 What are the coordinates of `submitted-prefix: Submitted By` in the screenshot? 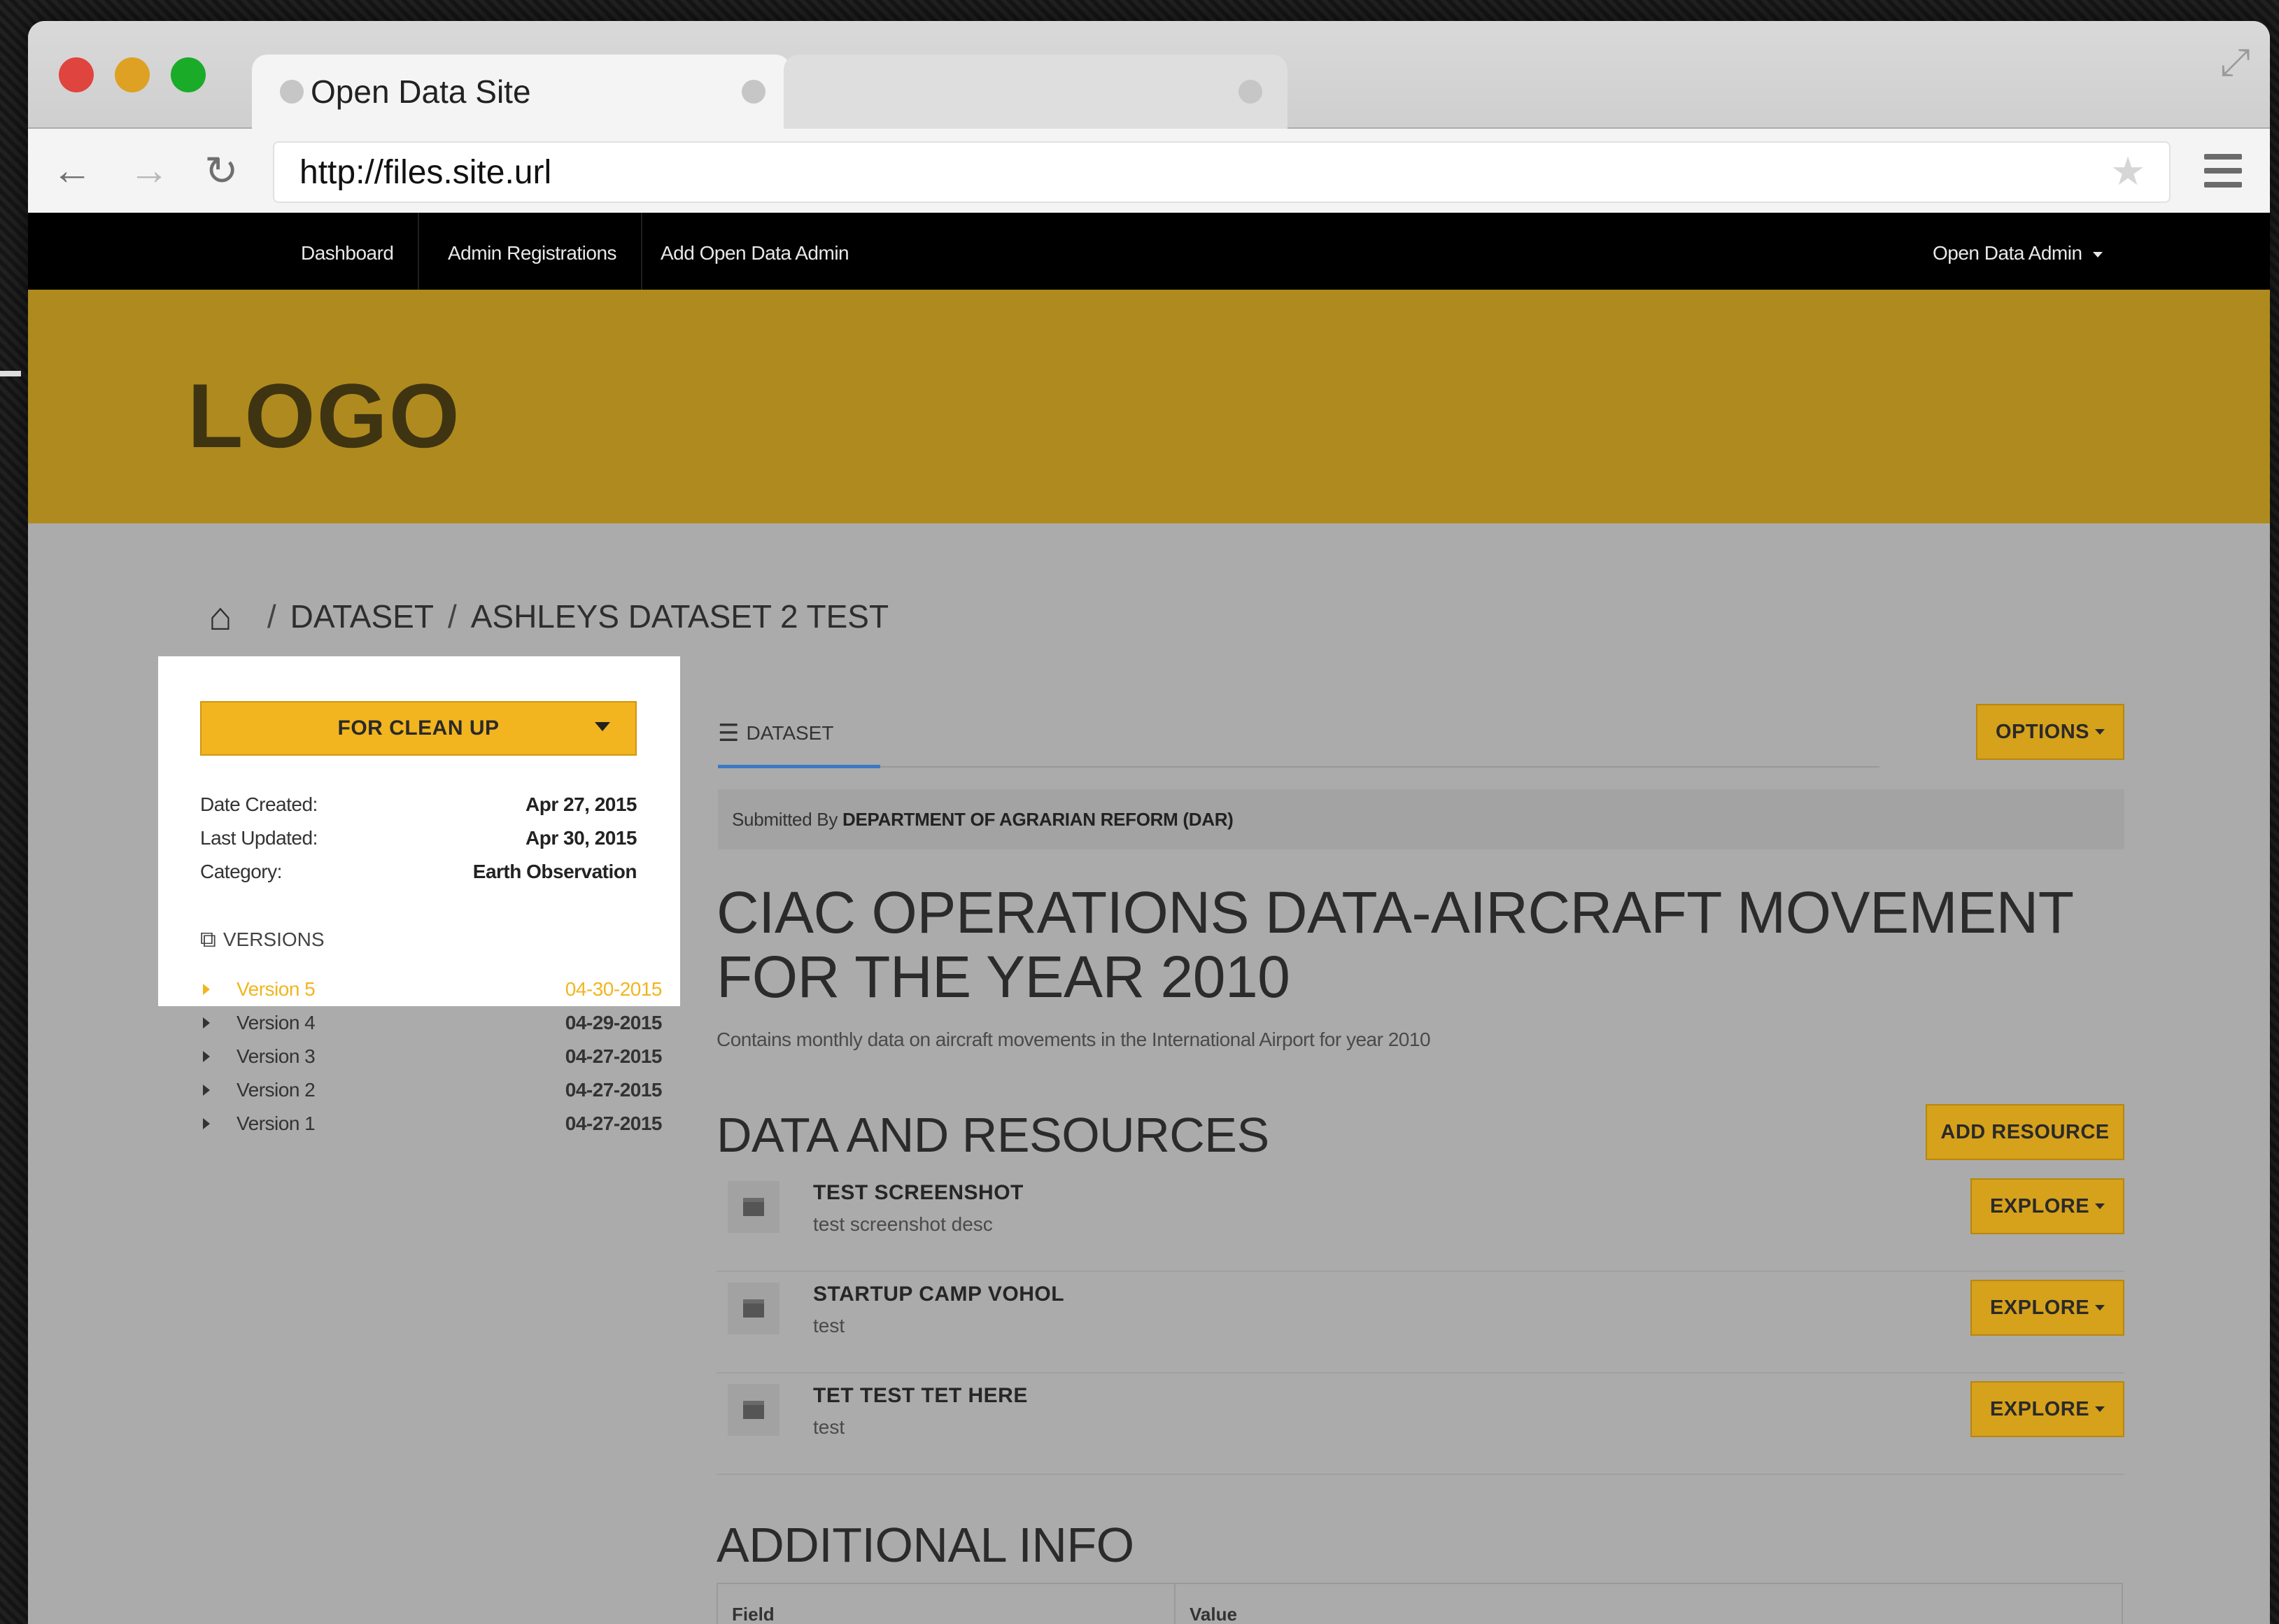 It's located at (785, 820).